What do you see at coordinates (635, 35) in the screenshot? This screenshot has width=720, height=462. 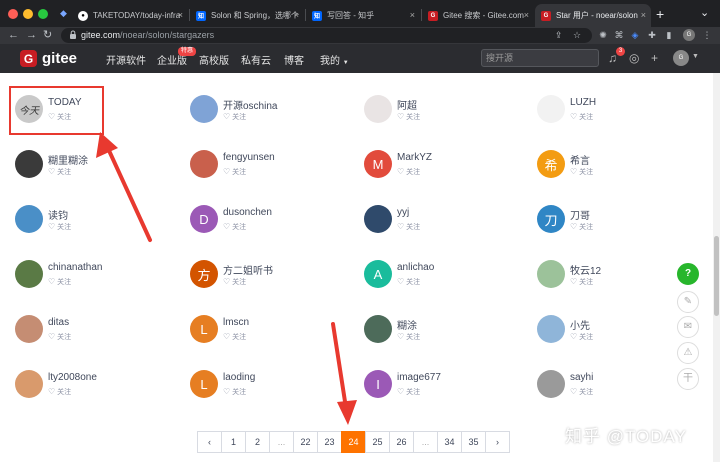 I see `extension-shield-icon: ◈` at bounding box center [635, 35].